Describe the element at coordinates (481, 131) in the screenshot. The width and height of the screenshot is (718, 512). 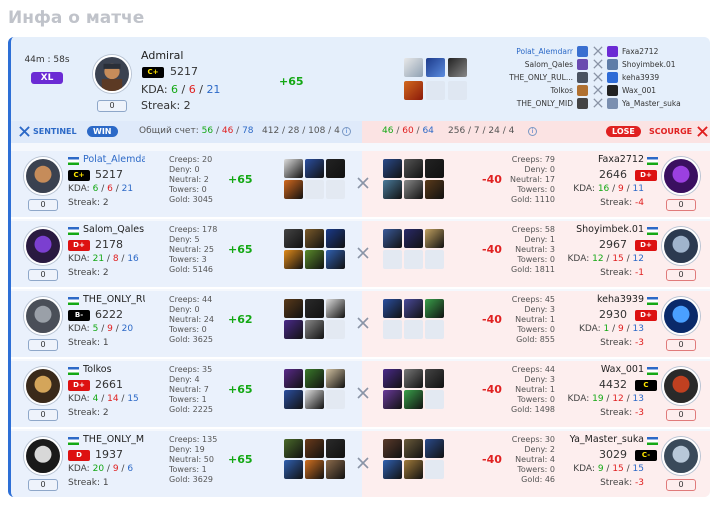
I see `scourge-totals: 256 / 7 / 24 / 4` at that location.